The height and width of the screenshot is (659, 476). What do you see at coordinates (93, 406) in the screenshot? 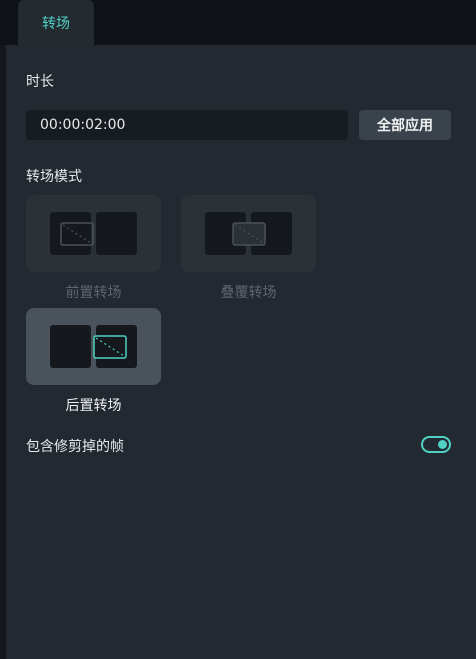
I see `mode-option-suffix-label: 后置转场` at bounding box center [93, 406].